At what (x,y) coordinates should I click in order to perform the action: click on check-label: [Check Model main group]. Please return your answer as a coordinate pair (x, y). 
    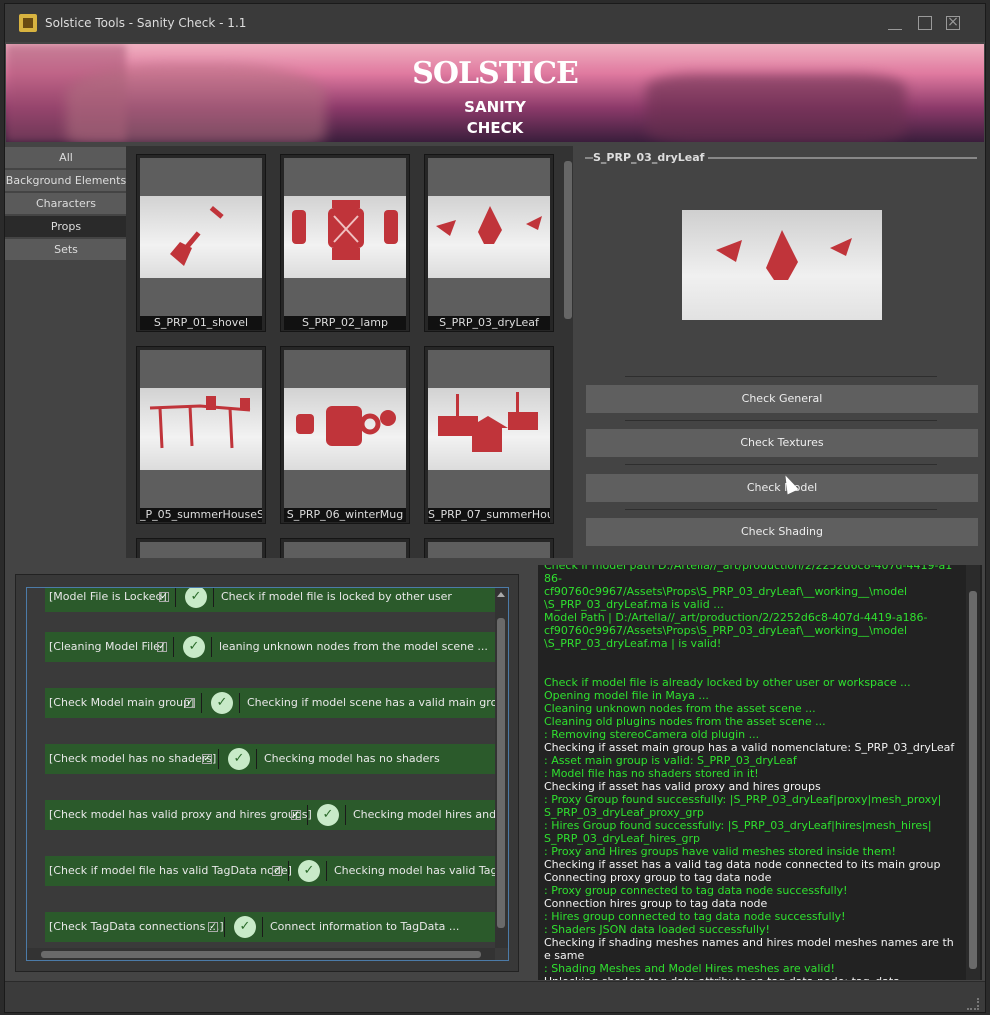
    Looking at the image, I should click on (122, 702).